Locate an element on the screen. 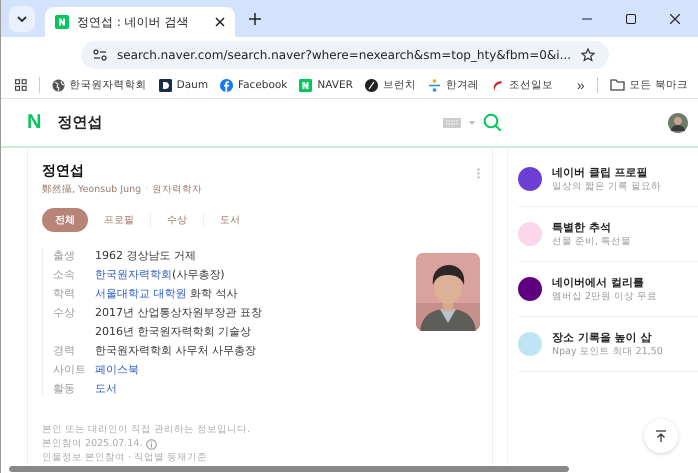  person-alias: 鄭然攝, Yeonsub Jung is located at coordinates (92, 189).